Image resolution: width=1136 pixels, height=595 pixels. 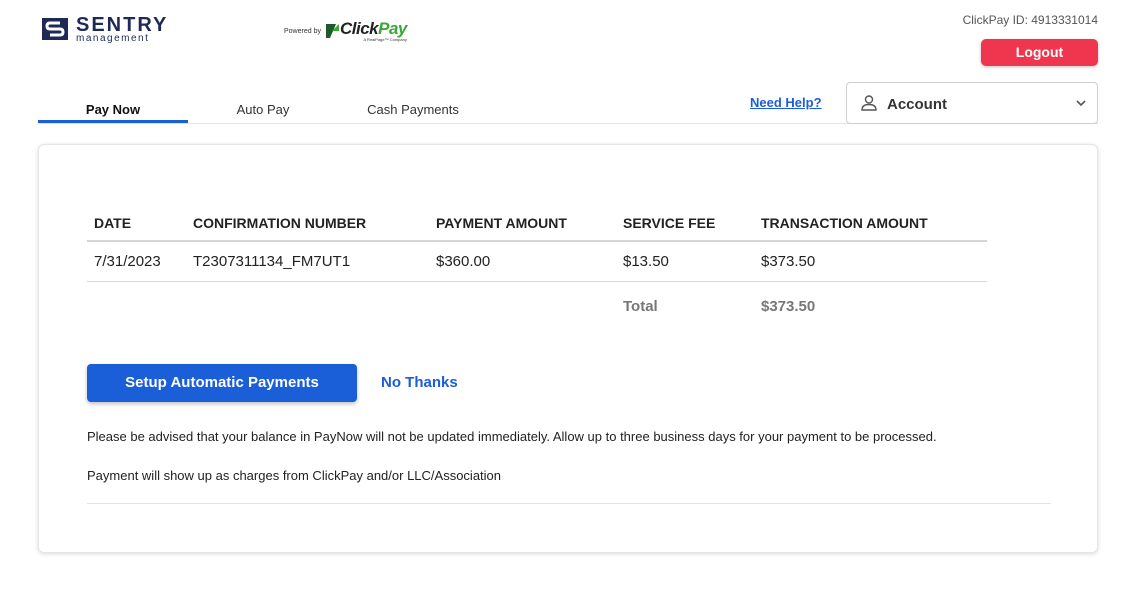 I want to click on column-header-payment-amount: PAYMENT AMOUNT, so click(x=501, y=223).